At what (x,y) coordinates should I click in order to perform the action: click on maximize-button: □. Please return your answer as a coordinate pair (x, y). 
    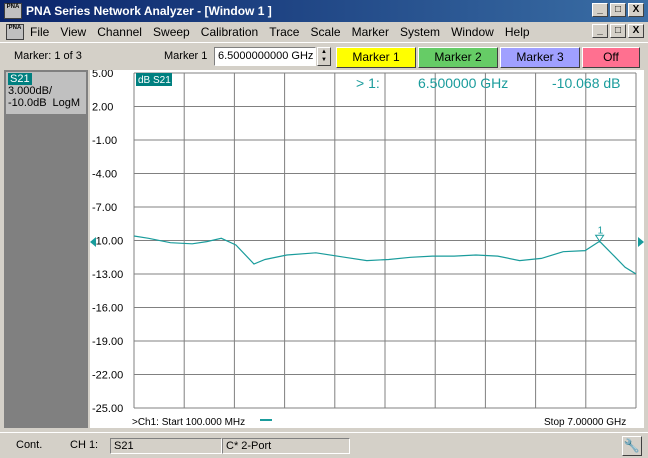
    Looking at the image, I should click on (618, 10).